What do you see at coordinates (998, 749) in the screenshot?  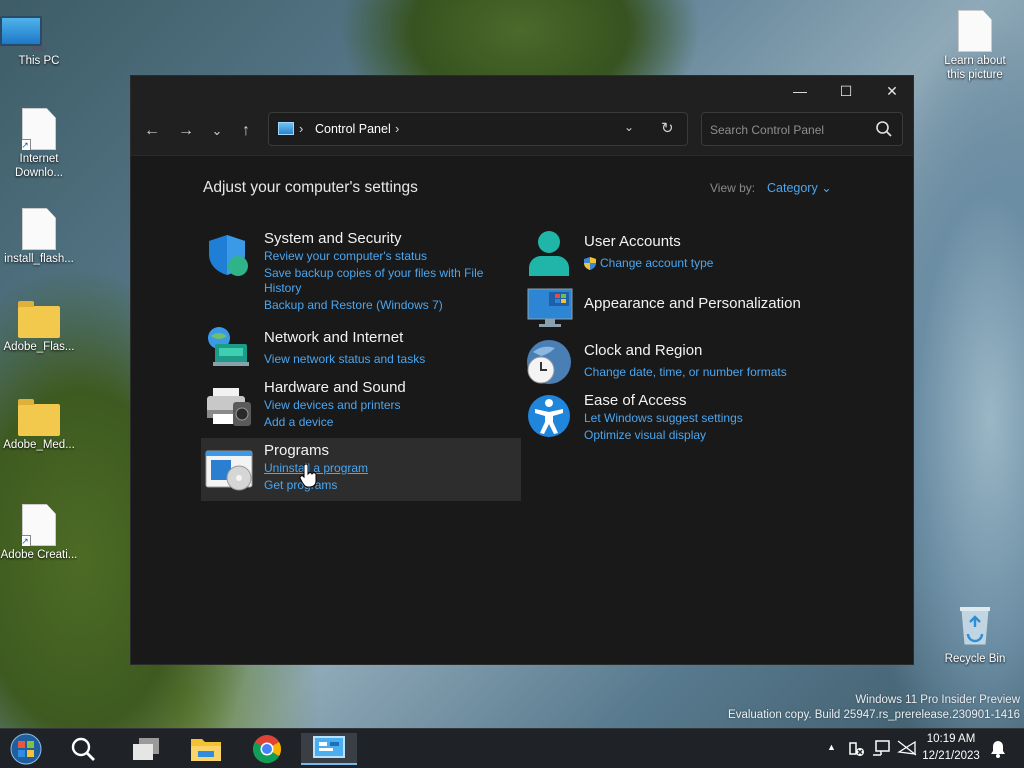 I see `notification-bell-icon` at bounding box center [998, 749].